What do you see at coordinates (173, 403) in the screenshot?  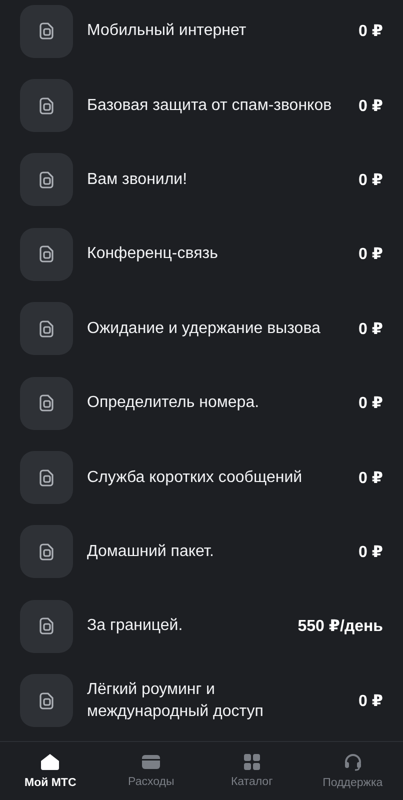 I see `service-name: Определитель номера.` at bounding box center [173, 403].